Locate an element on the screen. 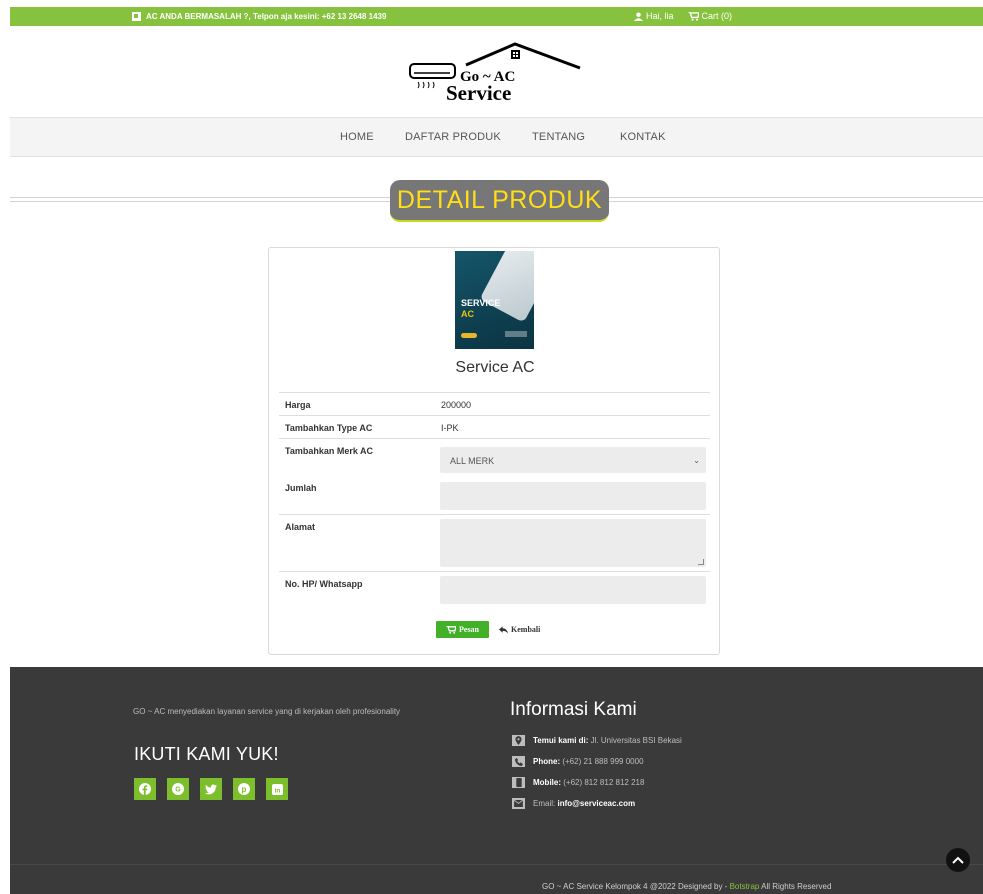 The height and width of the screenshot is (894, 983). kembali-button: Kembali is located at coordinates (519, 629).